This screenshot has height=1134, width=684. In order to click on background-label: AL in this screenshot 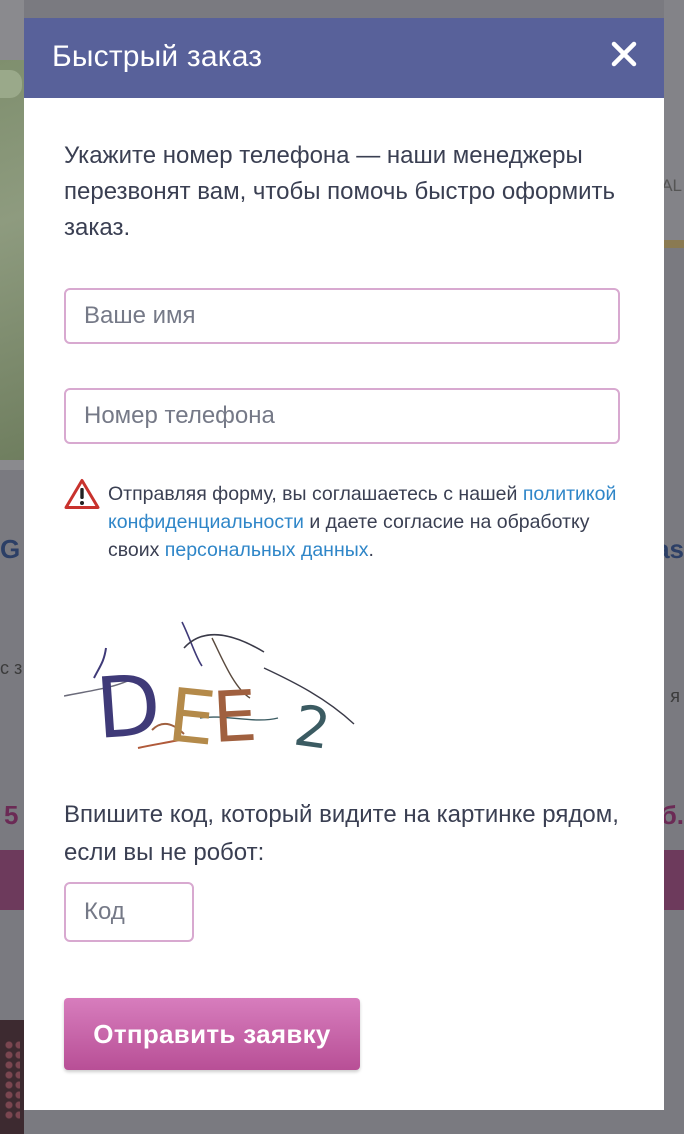, I will do `click(671, 185)`.